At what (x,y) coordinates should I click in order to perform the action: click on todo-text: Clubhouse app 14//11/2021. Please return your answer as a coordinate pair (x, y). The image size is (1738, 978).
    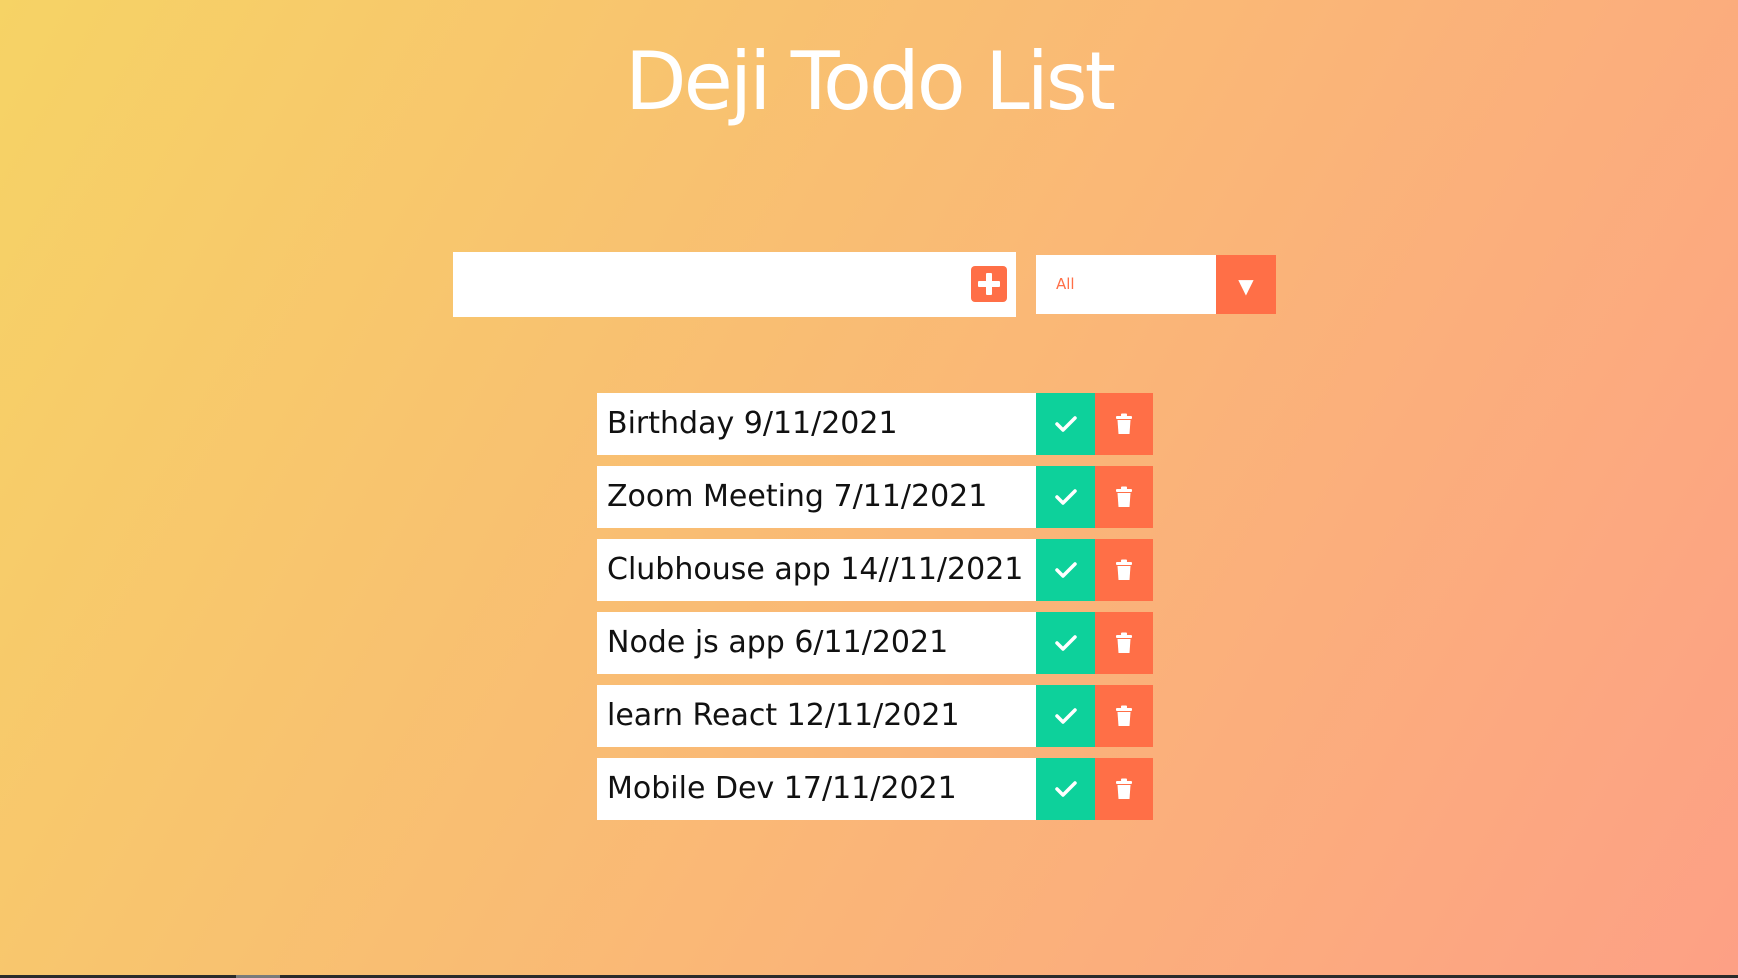
    Looking at the image, I should click on (815, 569).